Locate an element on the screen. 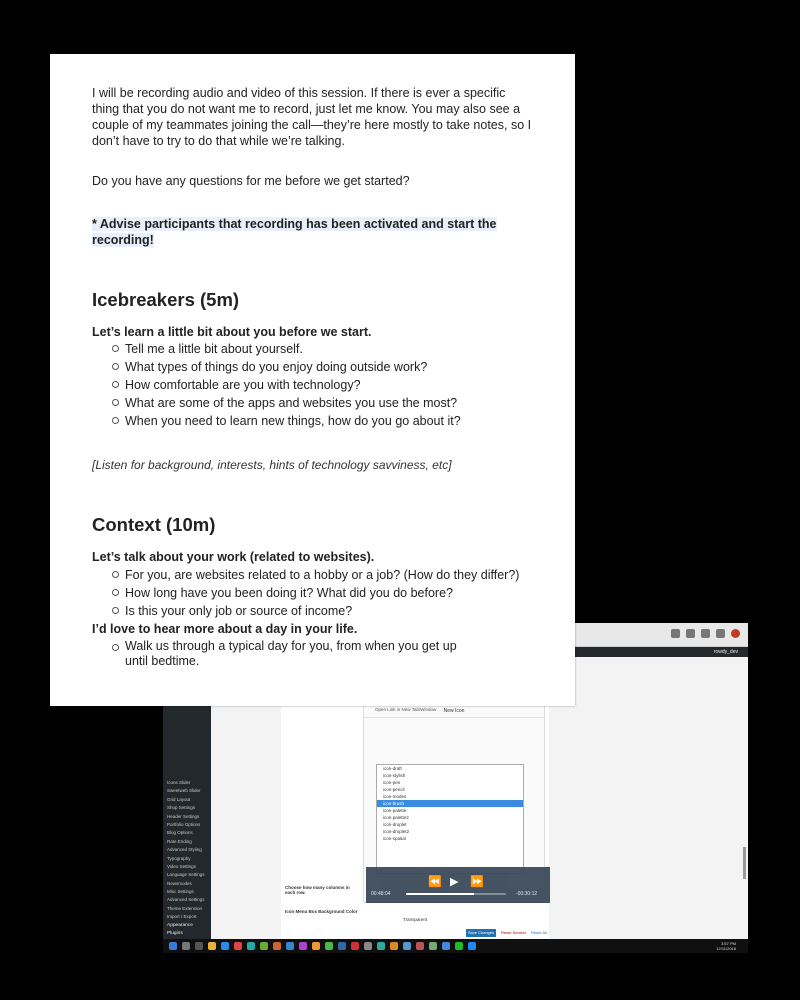 This screenshot has width=800, height=1000. context-heading: Context (10m) is located at coordinates (154, 524).